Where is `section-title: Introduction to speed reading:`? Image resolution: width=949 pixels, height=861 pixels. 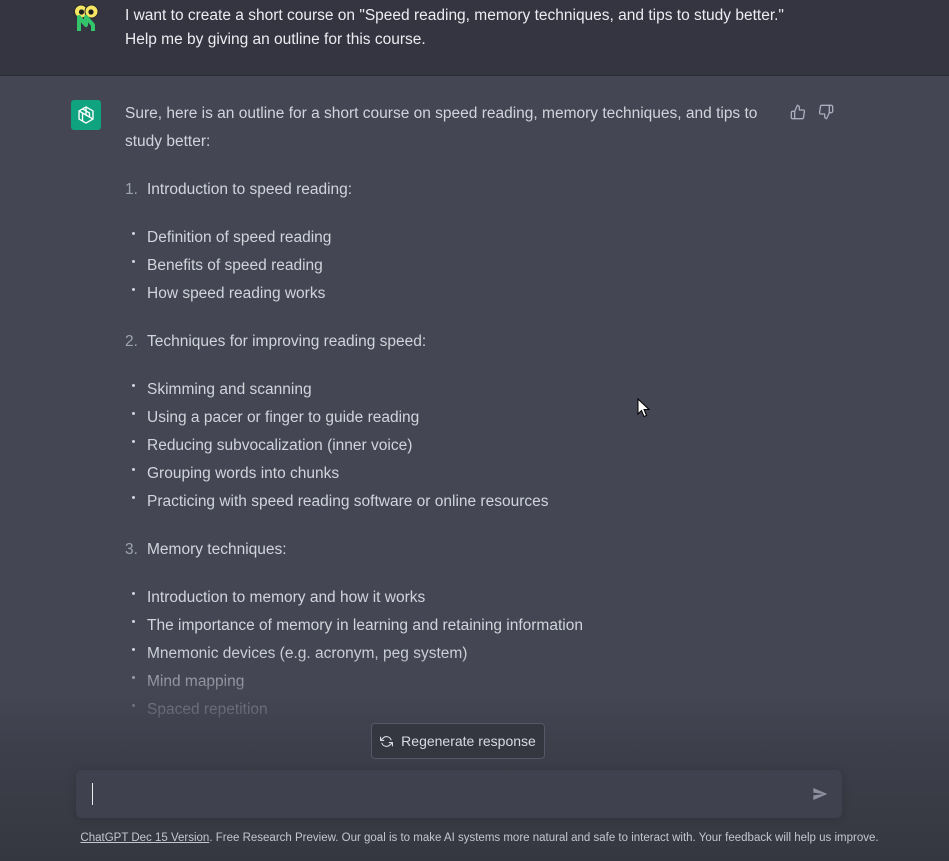 section-title: Introduction to speed reading: is located at coordinates (250, 189).